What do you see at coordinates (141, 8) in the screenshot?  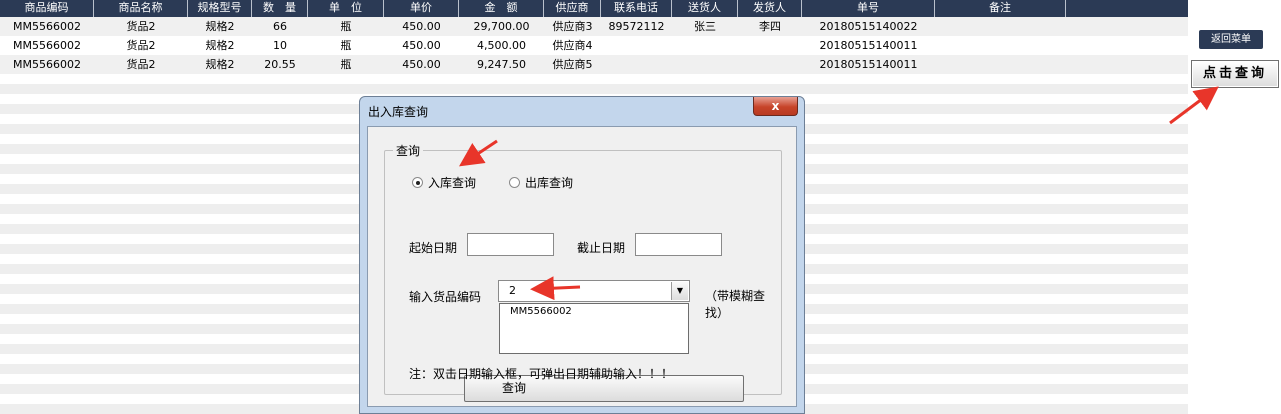 I see `col-header-name: 商品名称` at bounding box center [141, 8].